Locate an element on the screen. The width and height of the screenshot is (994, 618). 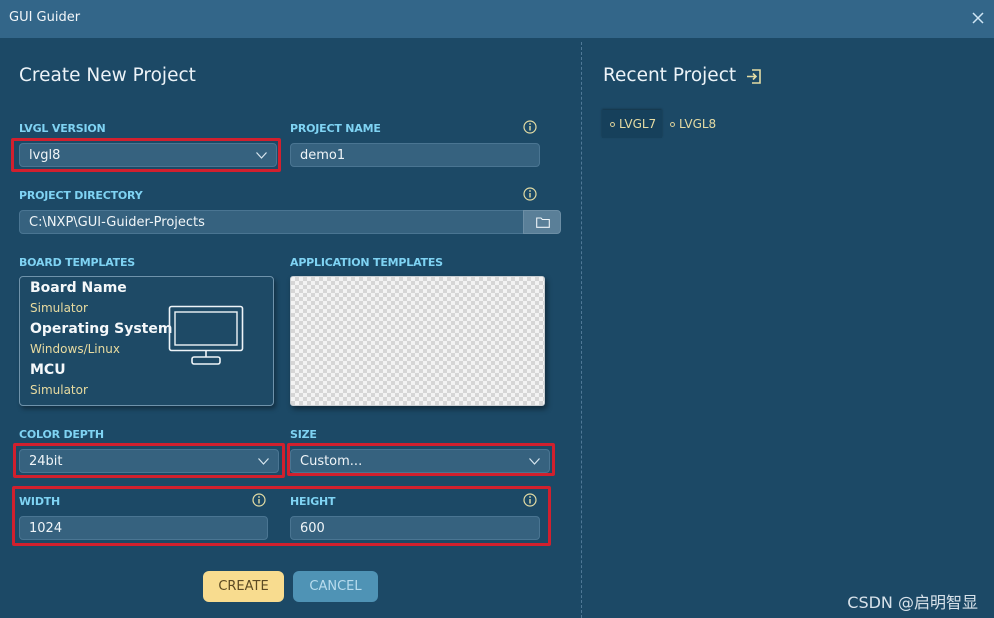
tab-label: LVGL8 is located at coordinates (698, 124).